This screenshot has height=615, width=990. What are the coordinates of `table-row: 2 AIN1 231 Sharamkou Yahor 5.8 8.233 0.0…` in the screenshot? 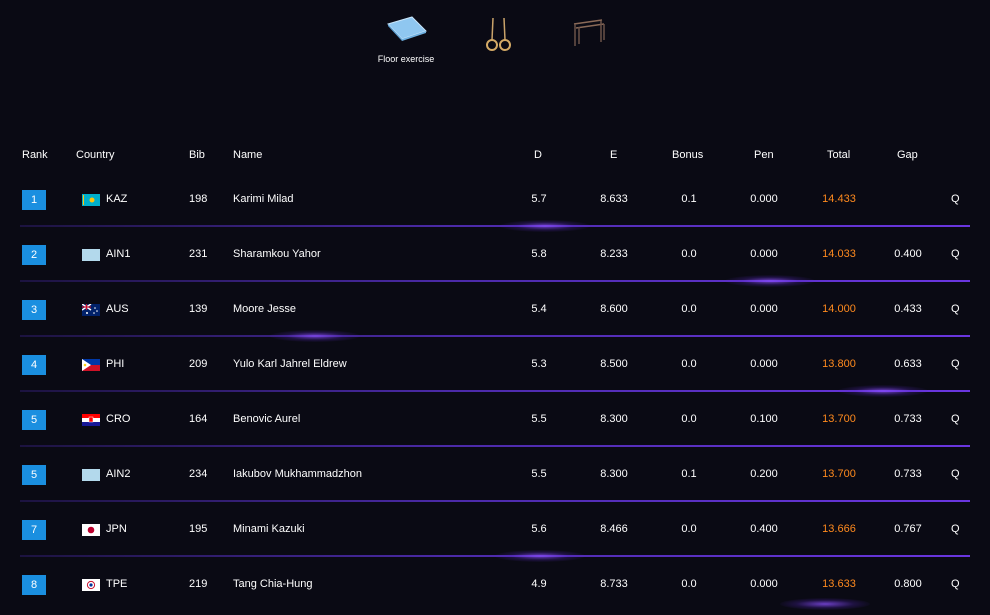 It's located at (495, 257).